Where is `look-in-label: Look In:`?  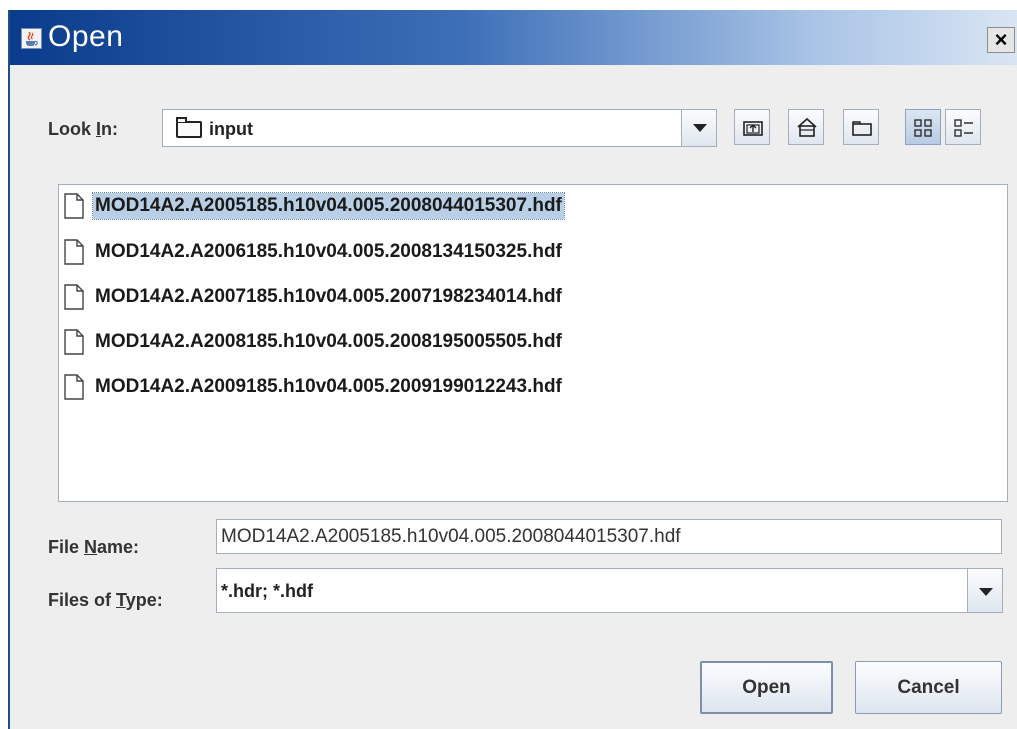 look-in-label: Look In: is located at coordinates (83, 129).